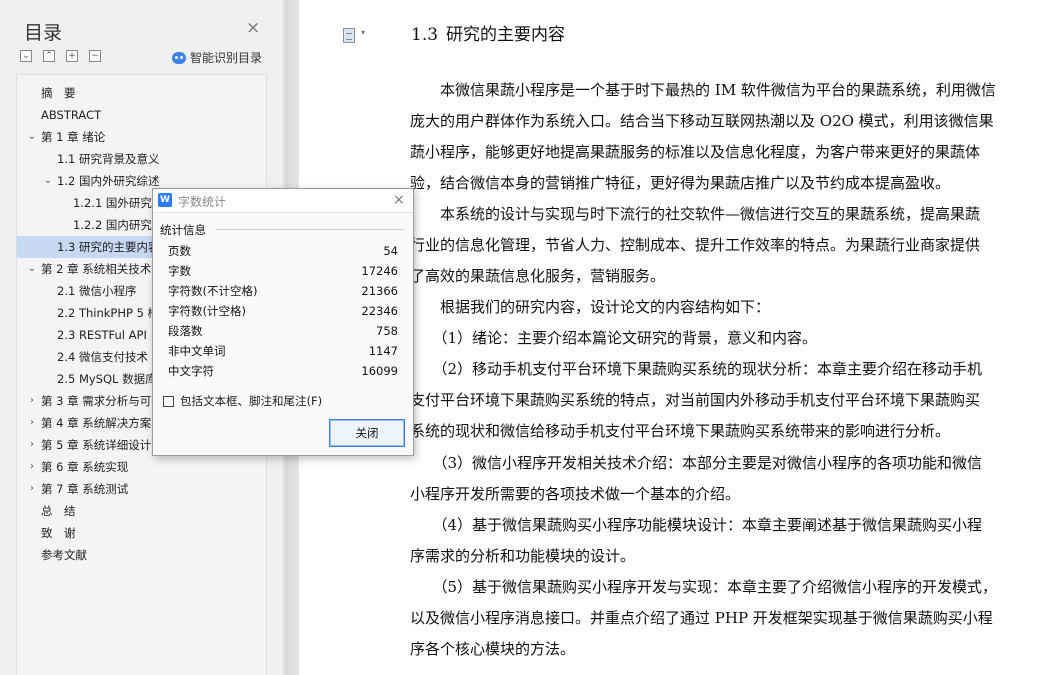 This screenshot has height=675, width=1050. Describe the element at coordinates (49, 56) in the screenshot. I see `expand-icon: ⌃` at that location.